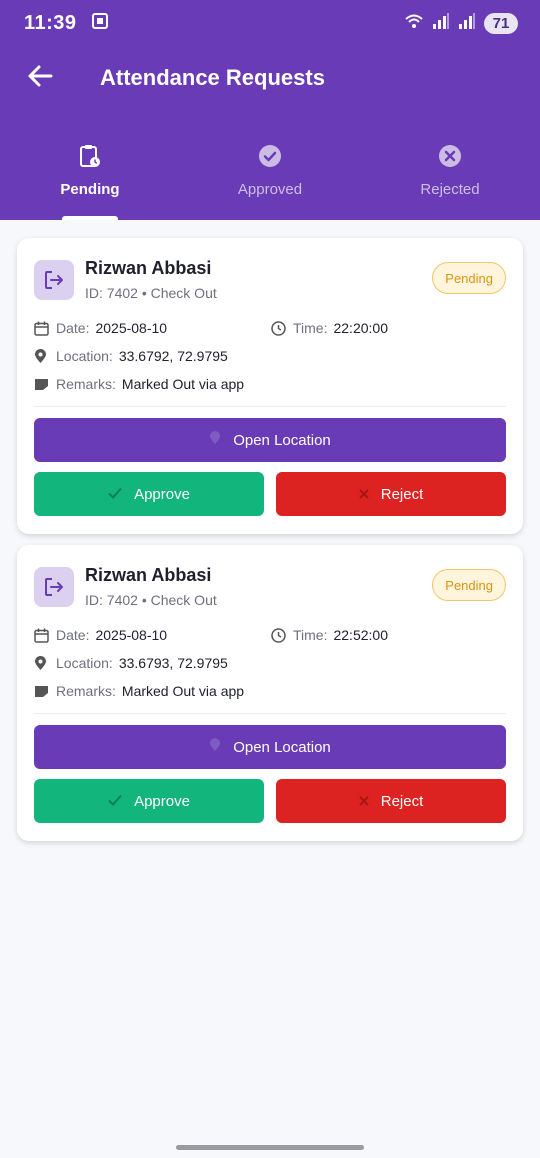 This screenshot has width=540, height=1158. What do you see at coordinates (270, 23) in the screenshot?
I see `status-bar: 11:39 71` at bounding box center [270, 23].